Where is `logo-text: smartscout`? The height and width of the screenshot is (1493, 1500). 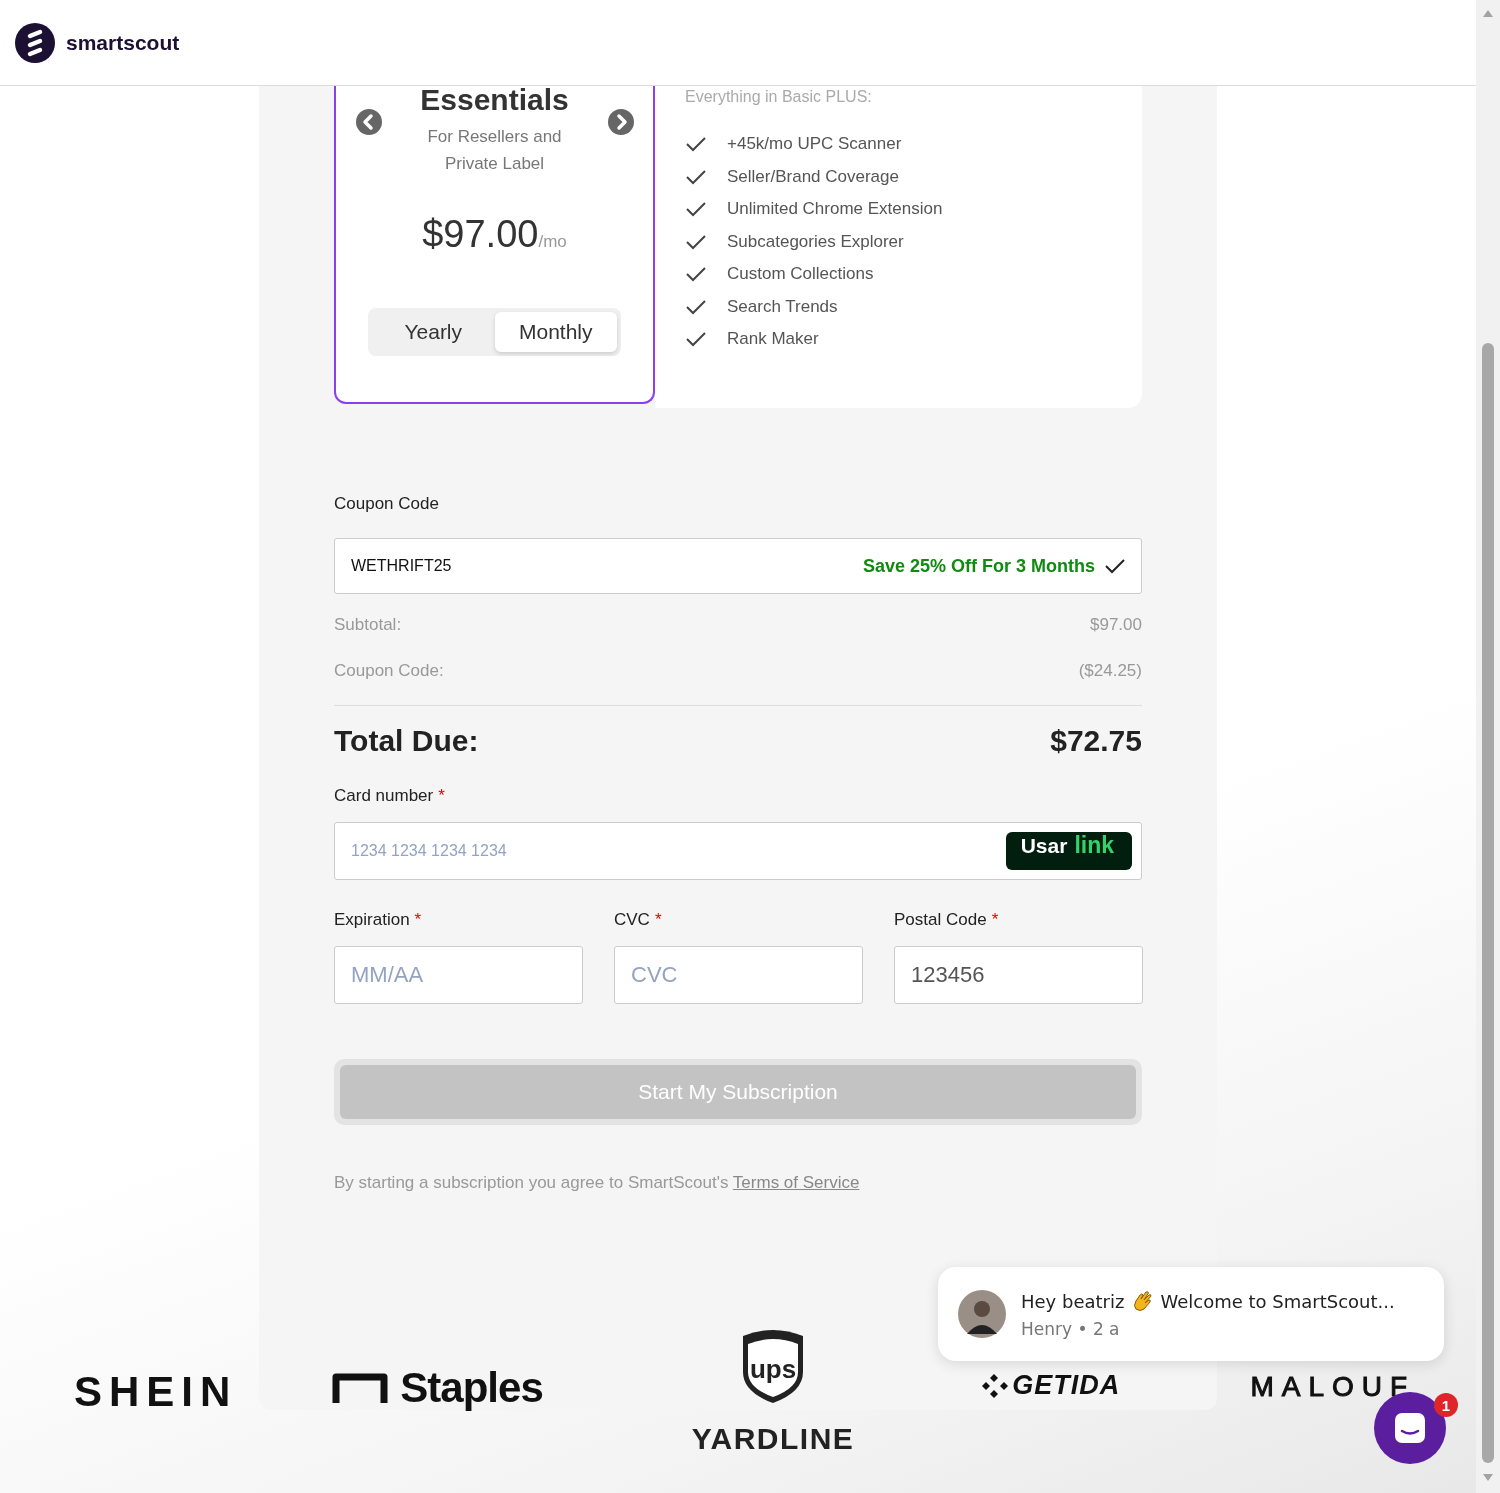 logo-text: smartscout is located at coordinates (123, 42).